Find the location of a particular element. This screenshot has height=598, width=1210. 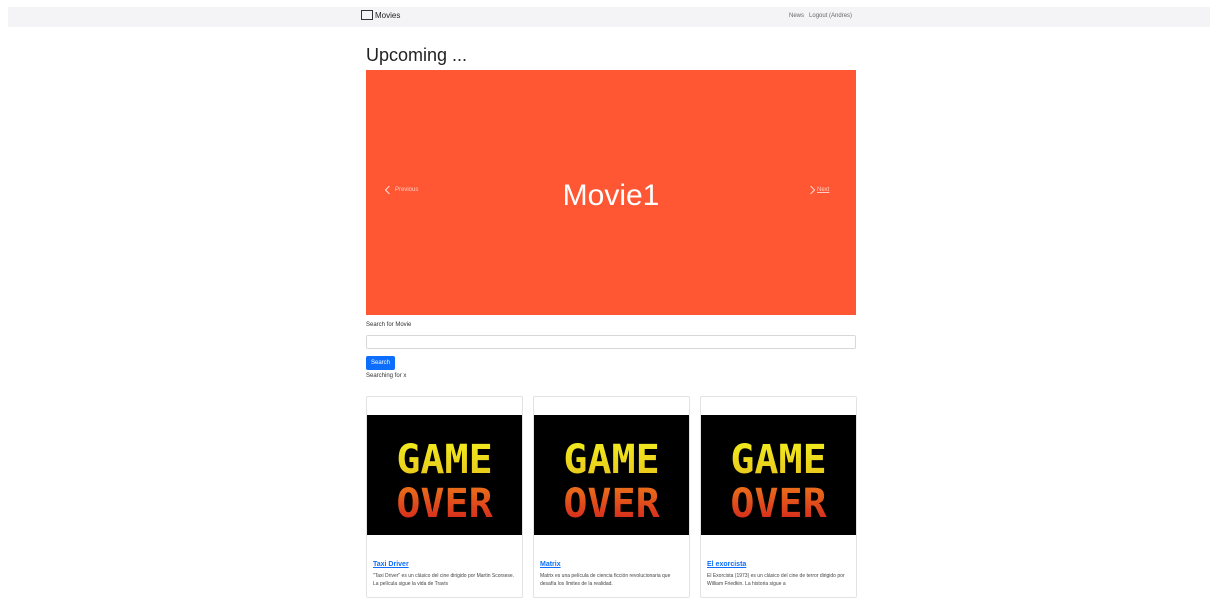

navbar-brand: Movies is located at coordinates (380, 15).